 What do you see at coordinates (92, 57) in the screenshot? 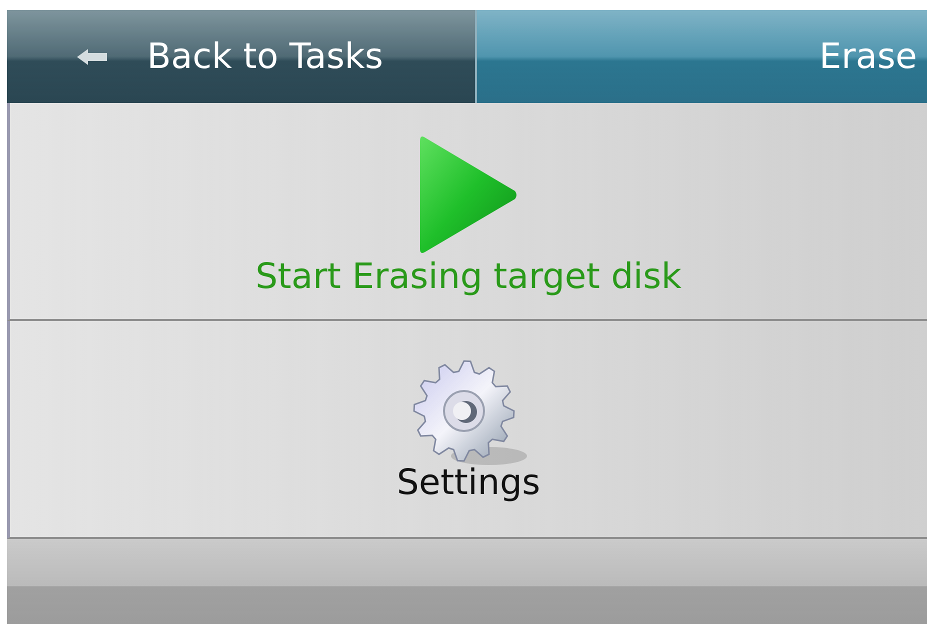
I see `back-arrow-icon` at bounding box center [92, 57].